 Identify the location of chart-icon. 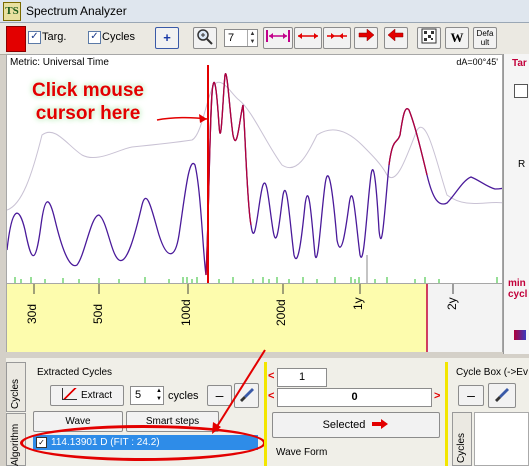
(69, 394).